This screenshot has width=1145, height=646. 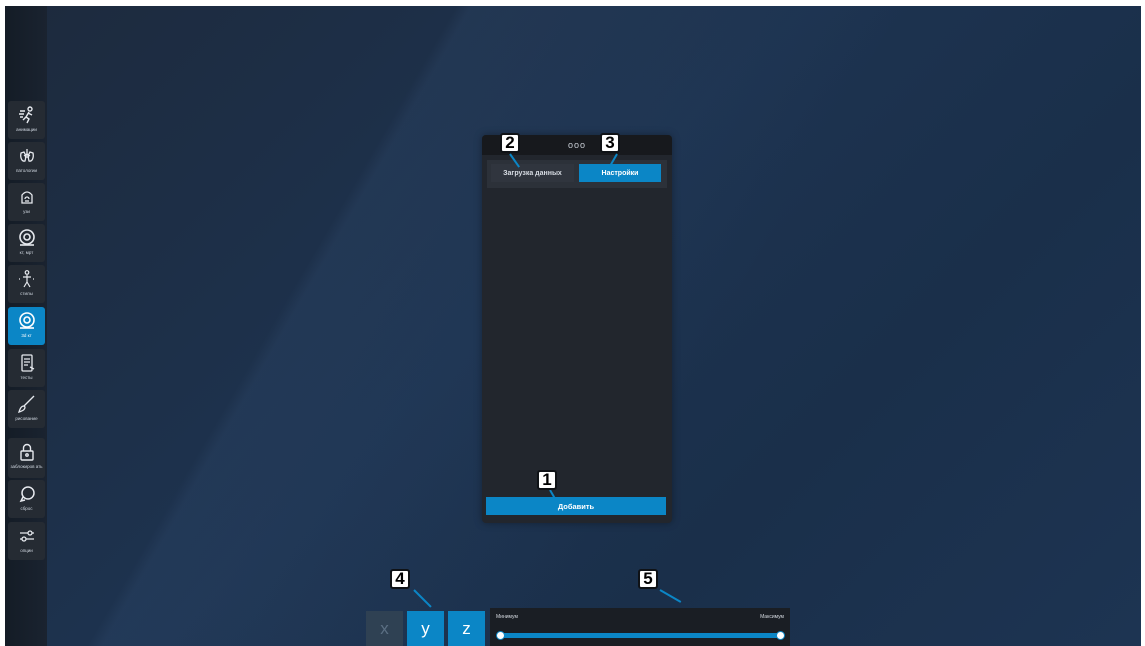 I want to click on sidebar-item-pathologies: патологии, so click(x=26, y=161).